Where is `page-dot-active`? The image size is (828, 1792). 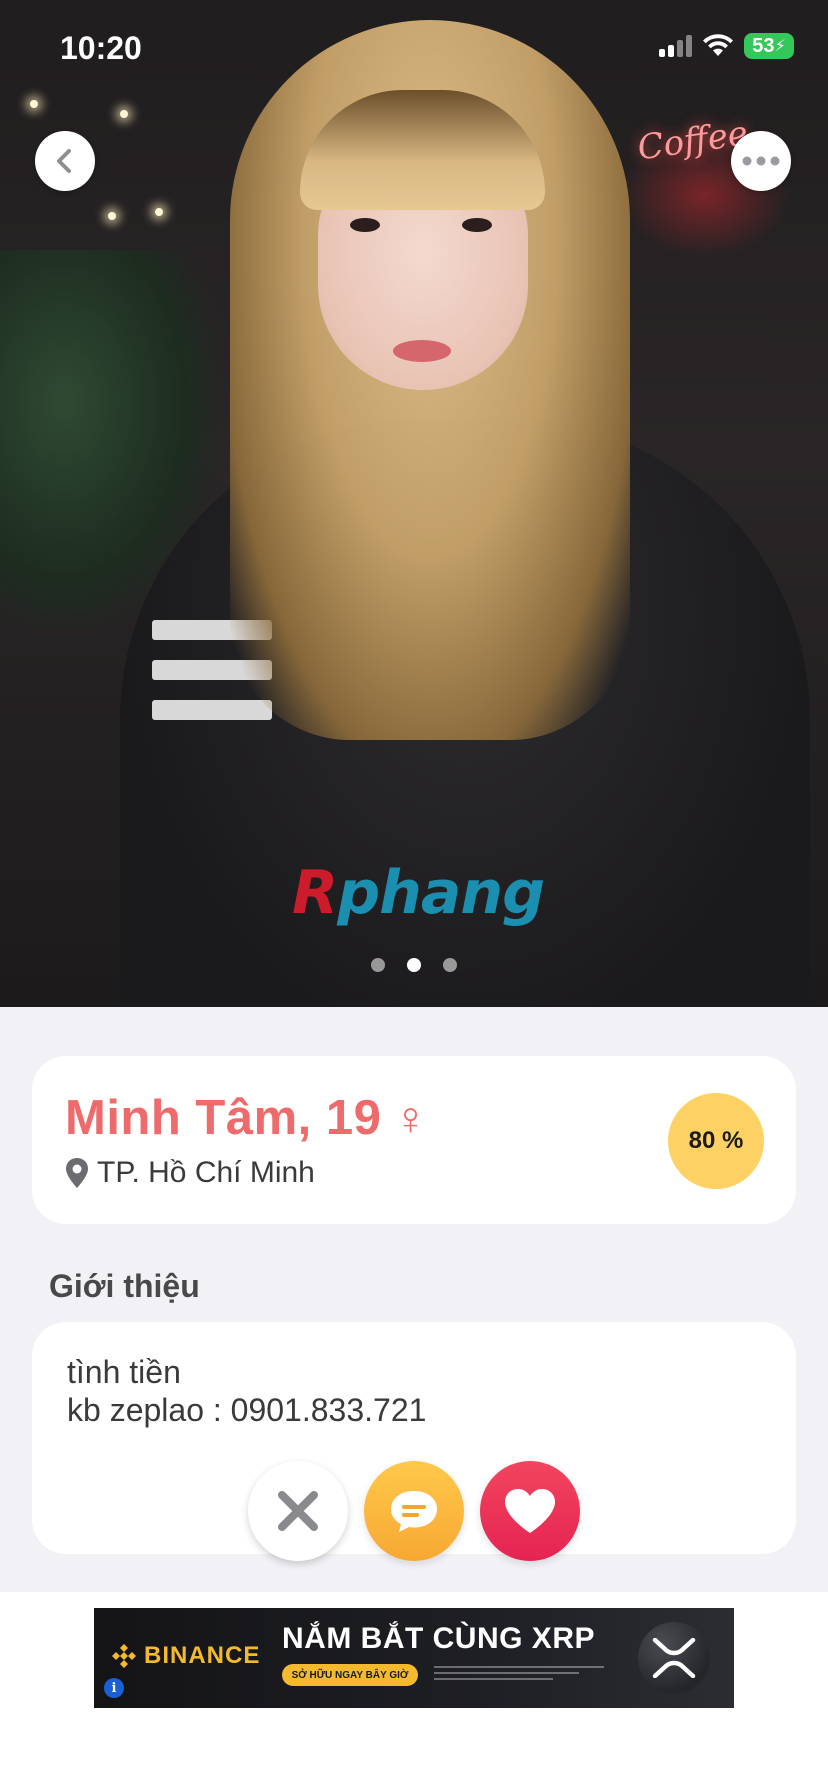 page-dot-active is located at coordinates (414, 965).